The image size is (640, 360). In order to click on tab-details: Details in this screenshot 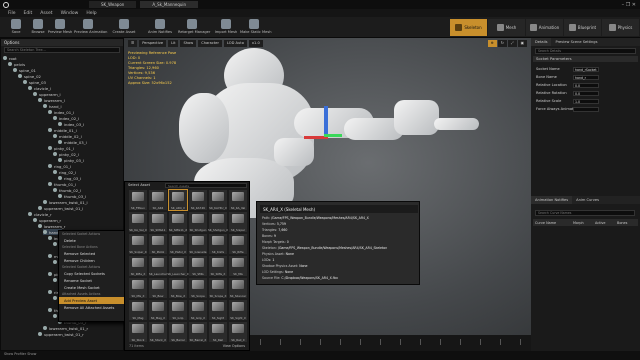, I will do `click(541, 42)`.